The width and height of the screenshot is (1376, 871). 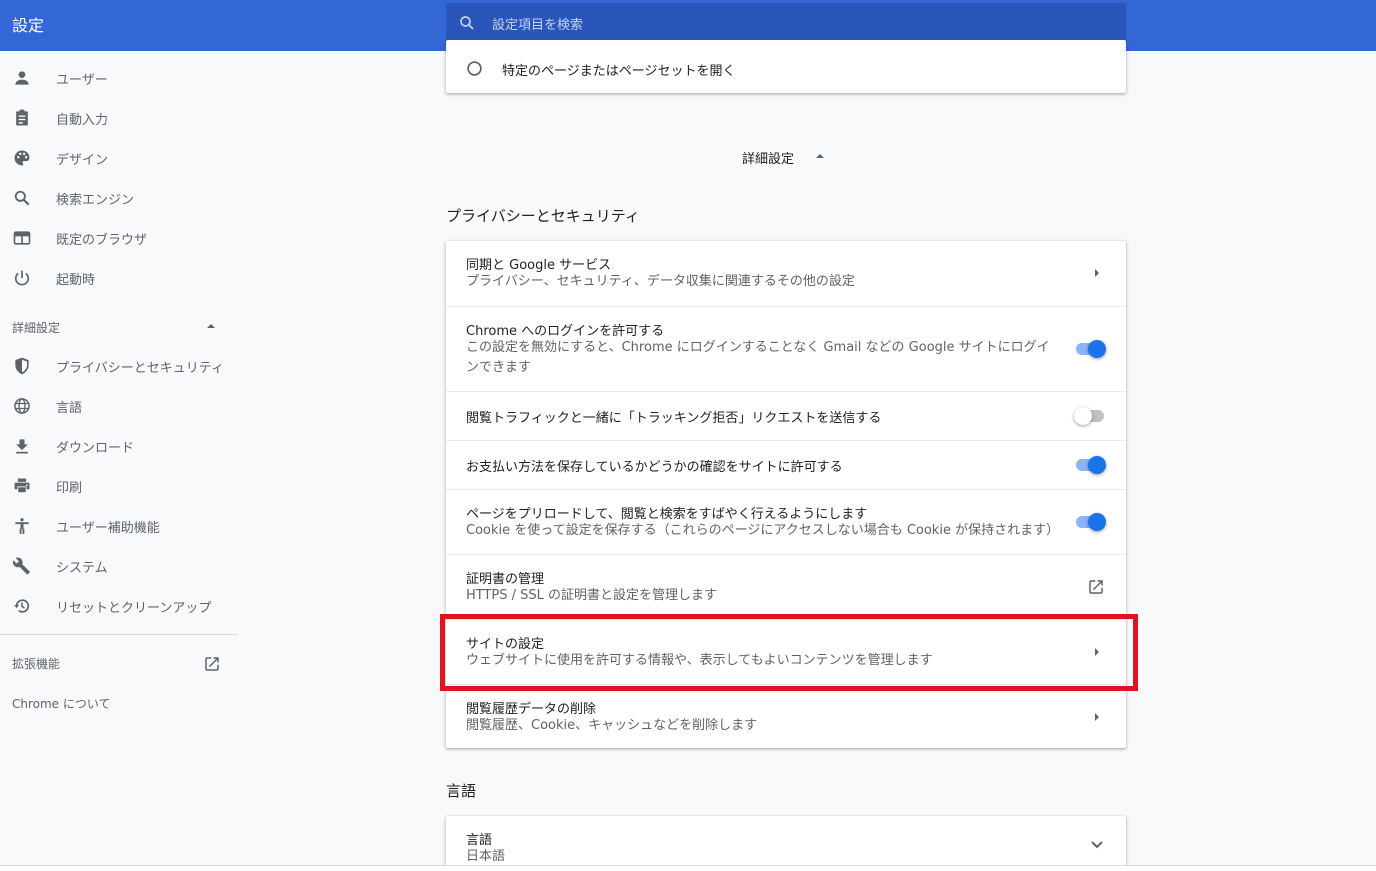 I want to click on language-card: 言語 日本語, so click(x=786, y=843).